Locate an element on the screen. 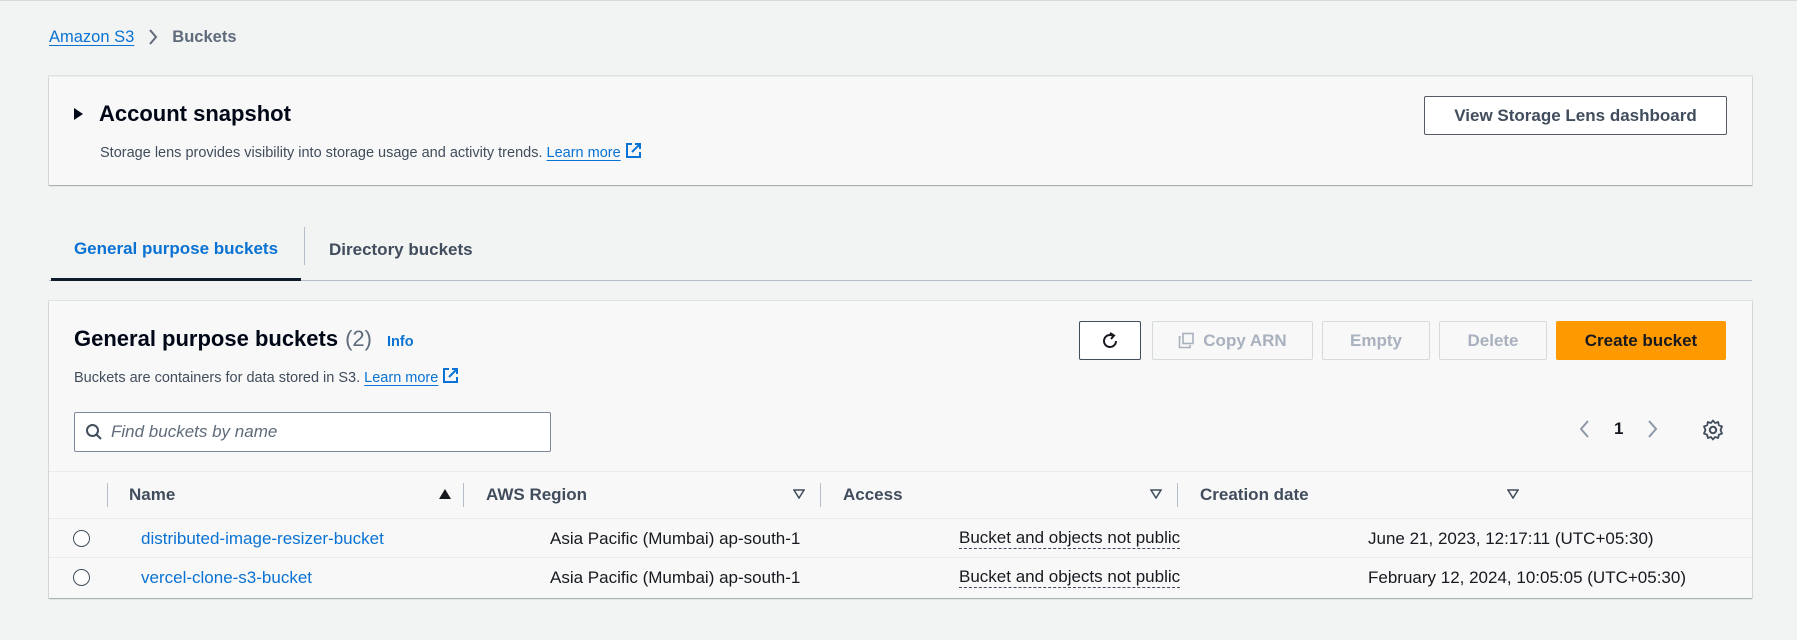 The image size is (1797, 640). refresh-button is located at coordinates (1110, 340).